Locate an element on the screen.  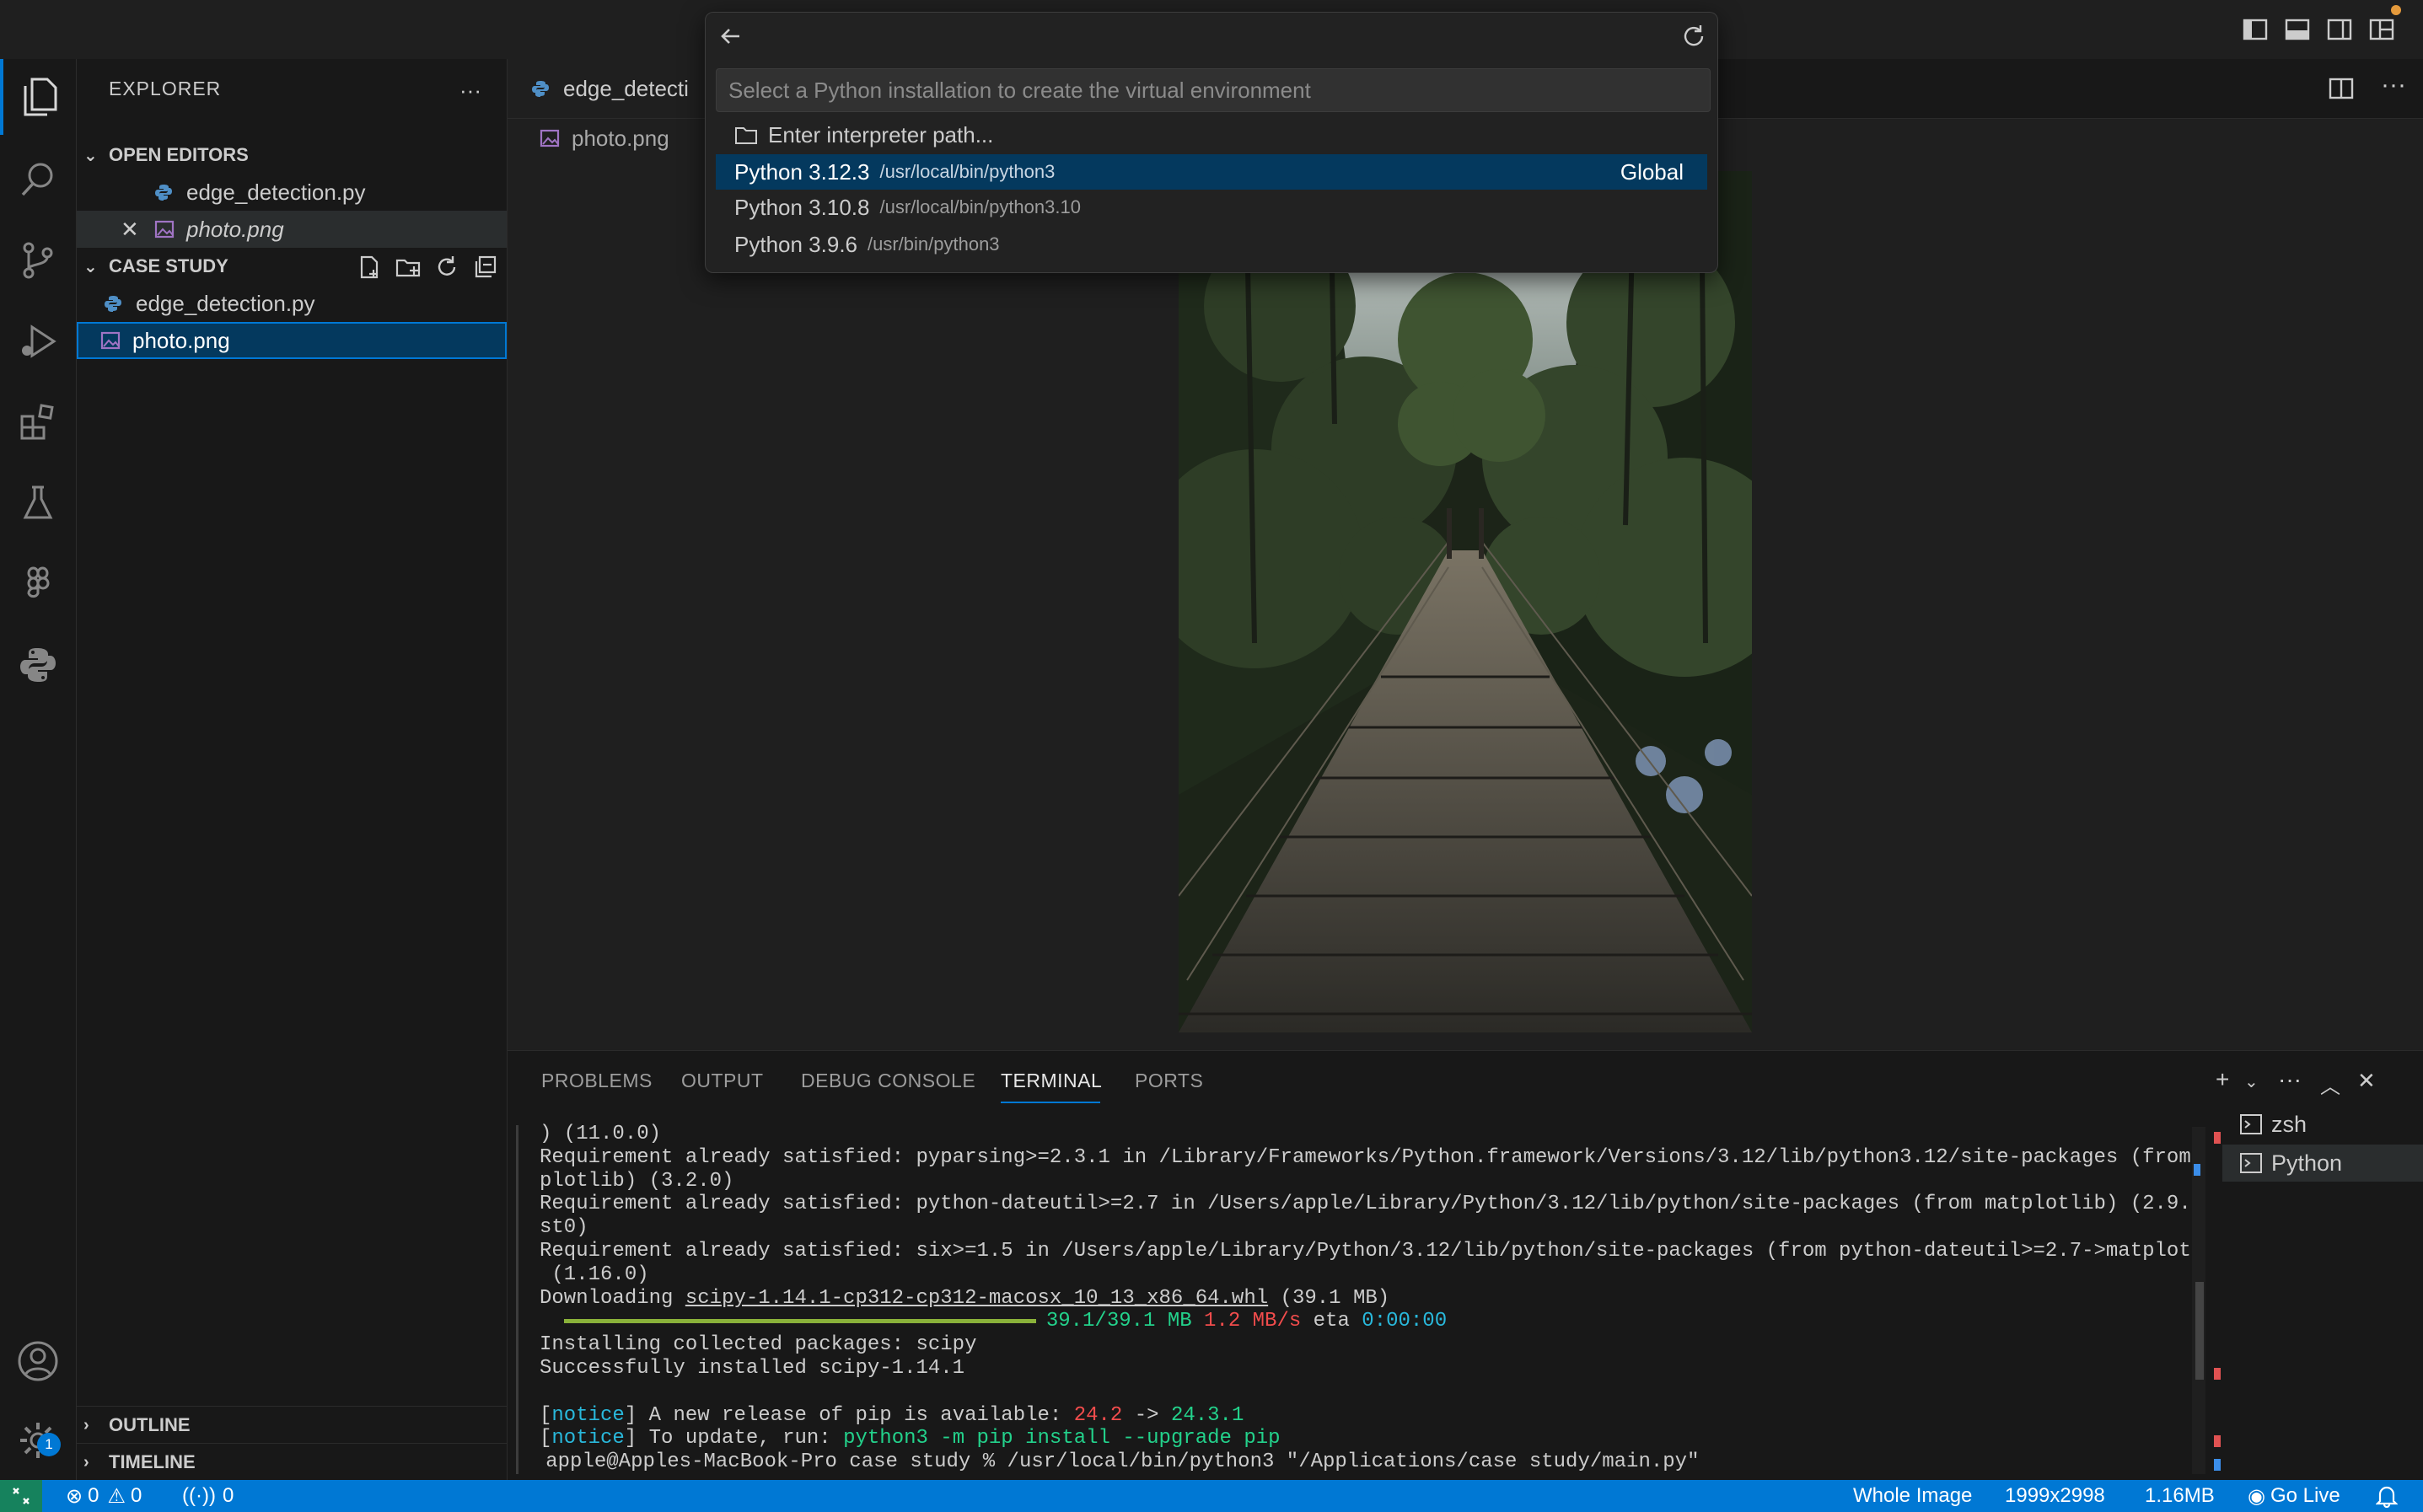
tab-problems: PROBLEMS is located at coordinates (597, 1081).